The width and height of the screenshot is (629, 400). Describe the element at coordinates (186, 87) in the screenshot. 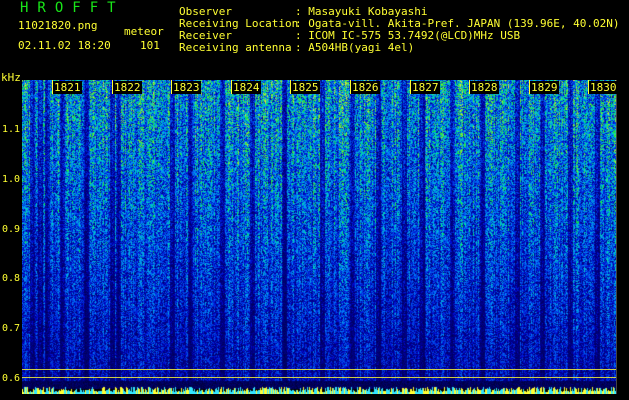

I see `minute-label: 1823` at that location.